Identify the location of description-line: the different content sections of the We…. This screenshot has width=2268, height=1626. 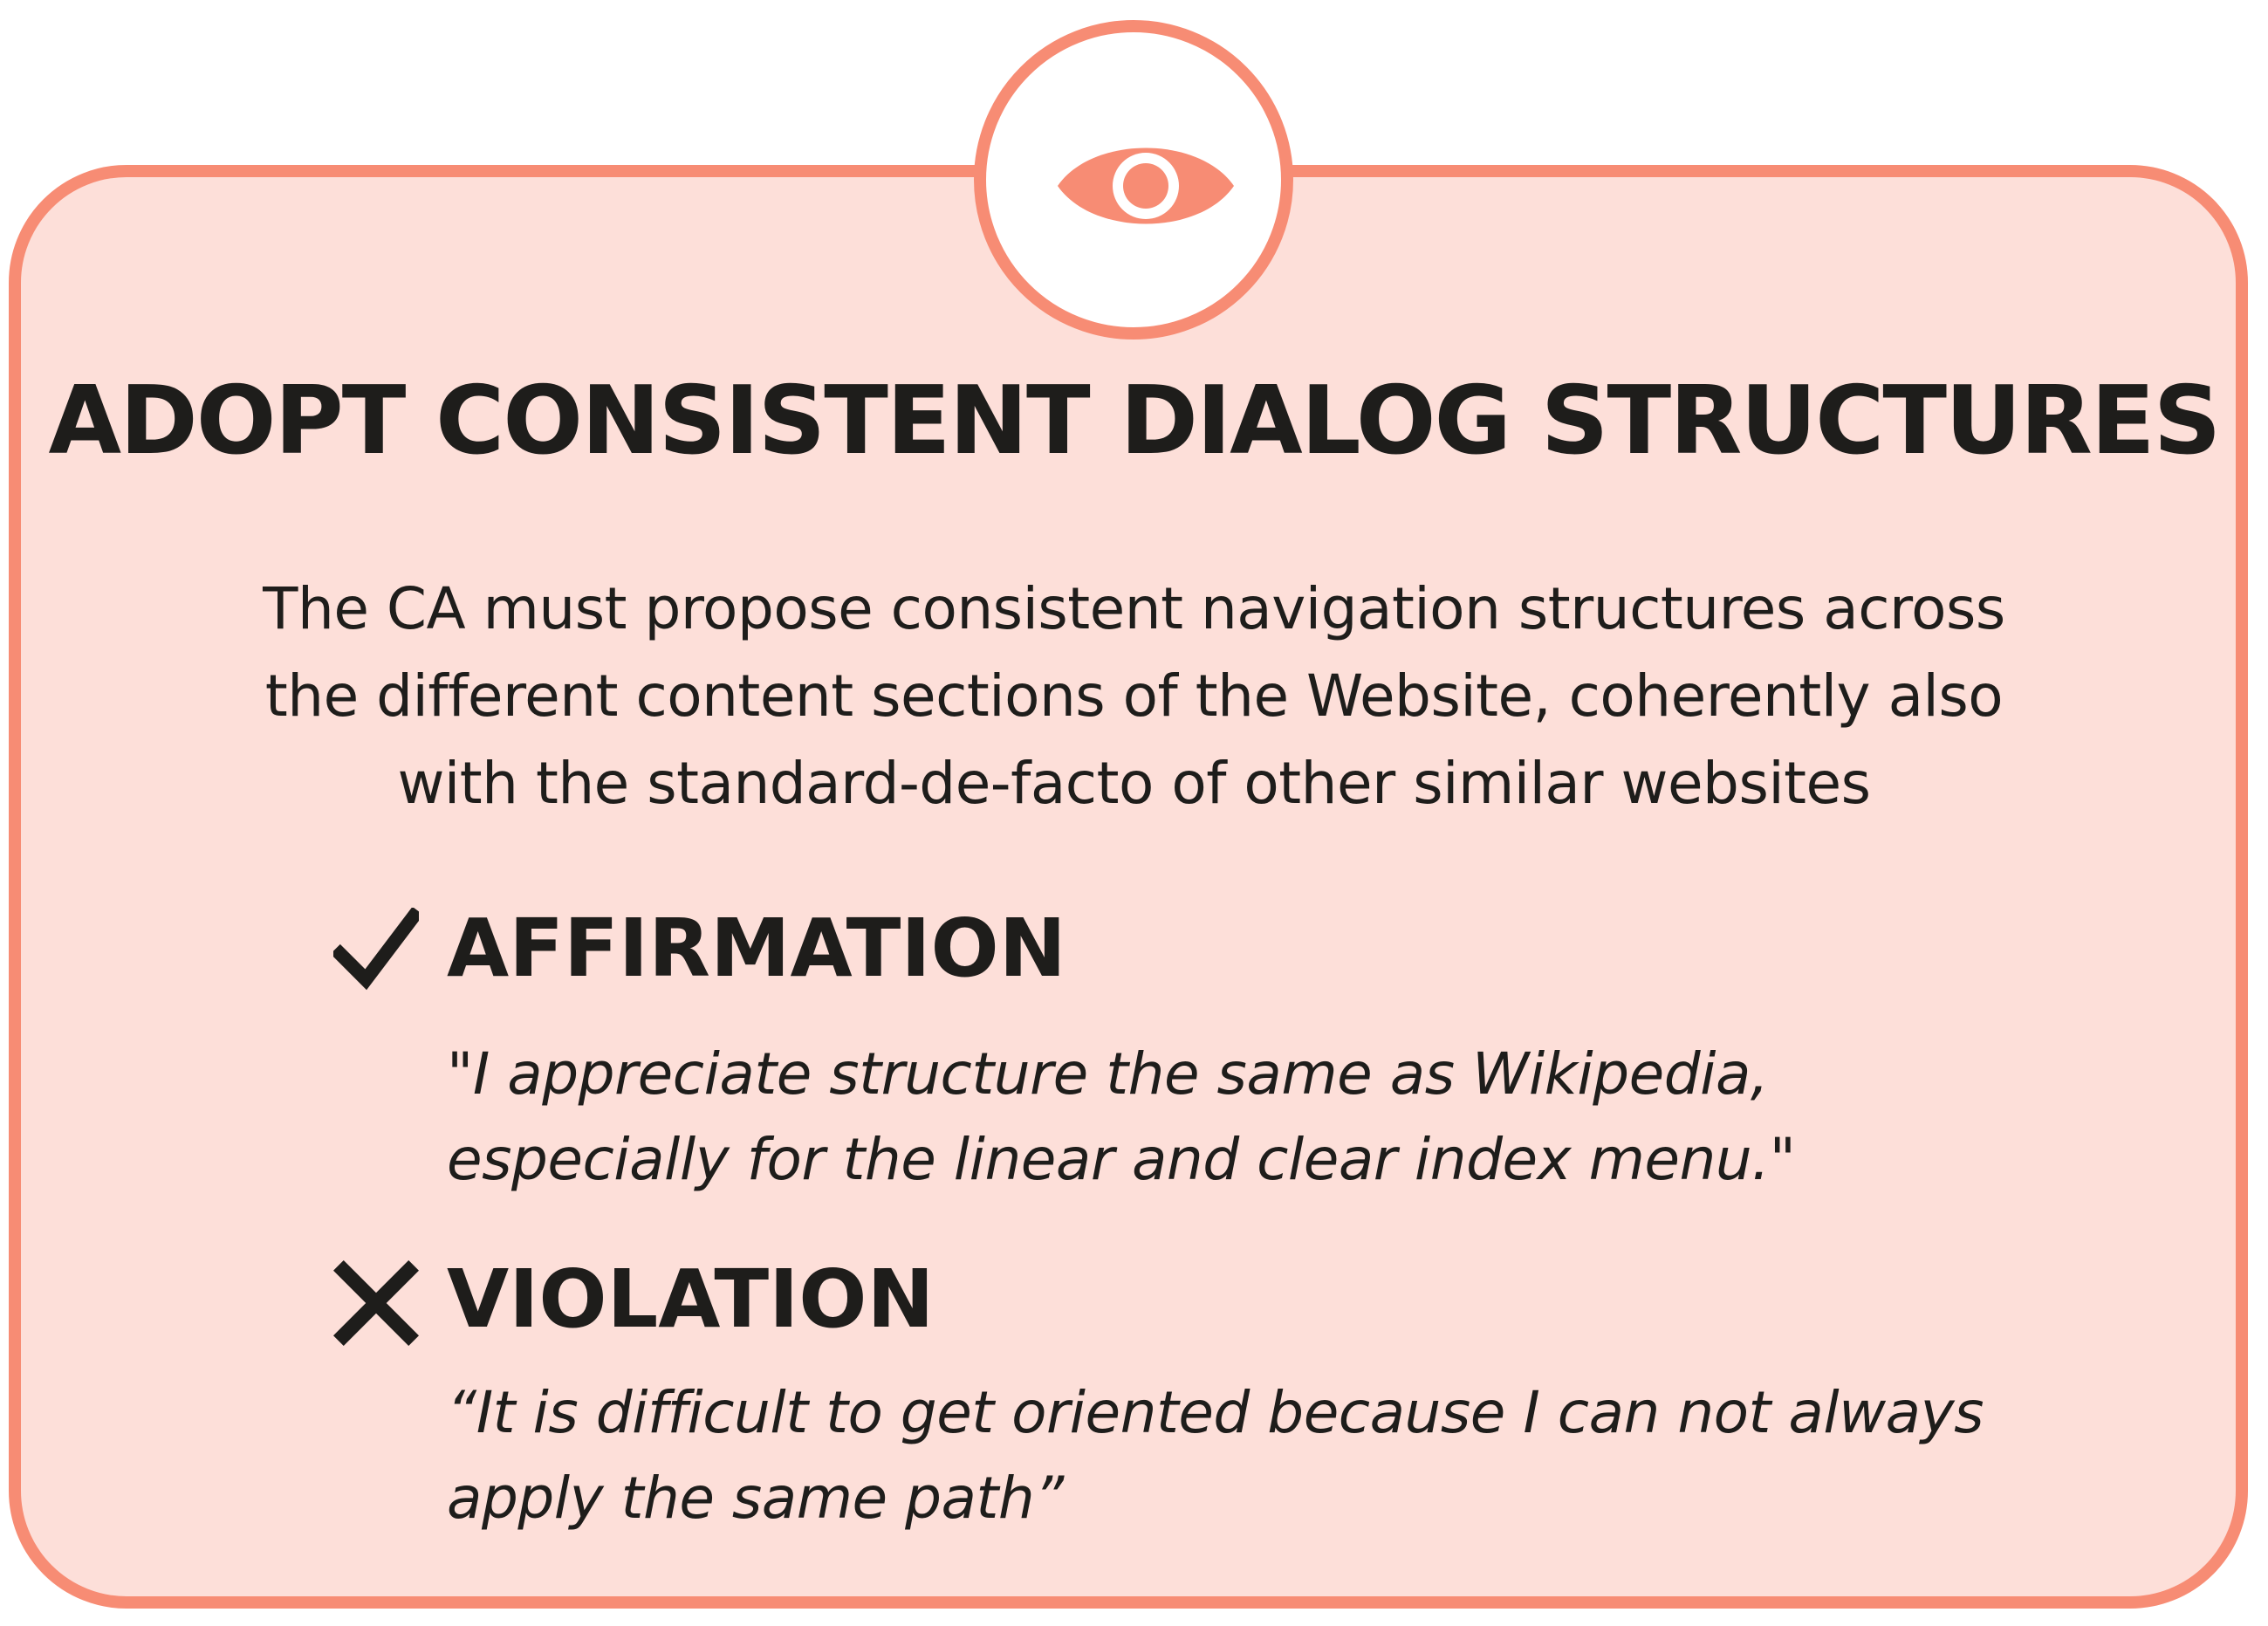
(1134, 696).